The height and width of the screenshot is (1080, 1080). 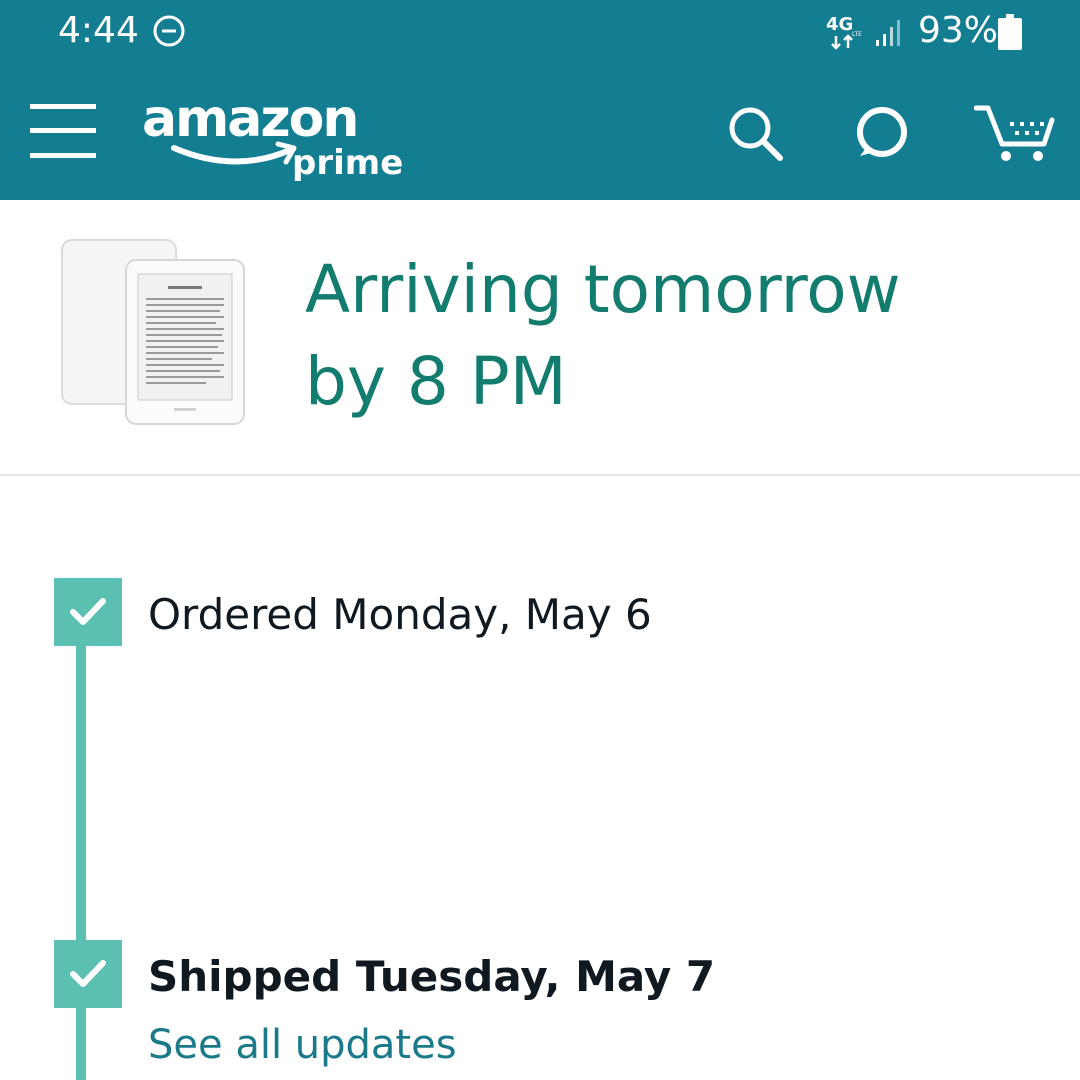 I want to click on cart-icon, so click(x=1015, y=133).